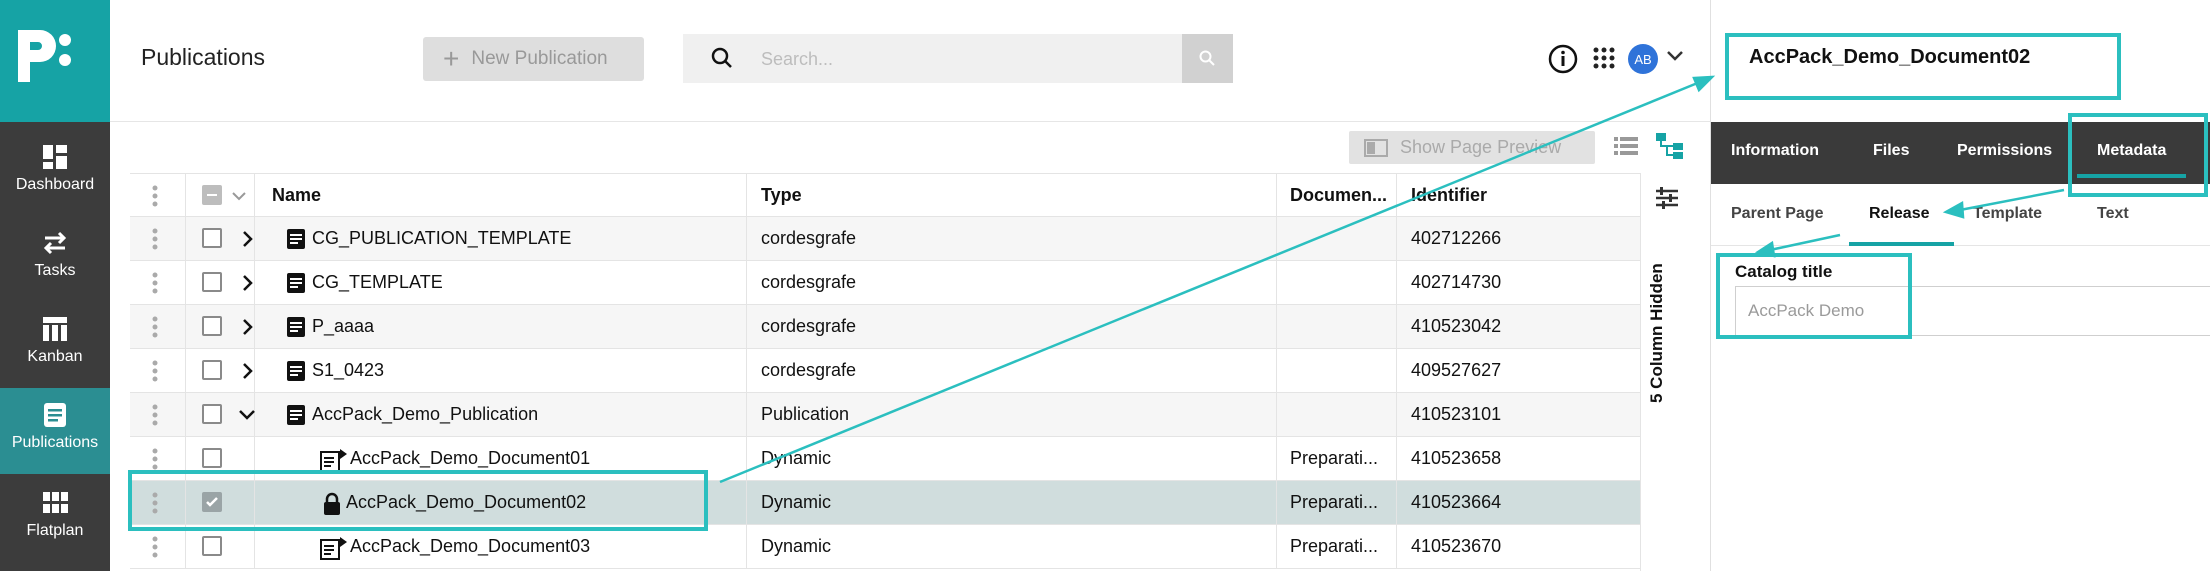  What do you see at coordinates (1643, 59) in the screenshot?
I see `user-avatar: AB` at bounding box center [1643, 59].